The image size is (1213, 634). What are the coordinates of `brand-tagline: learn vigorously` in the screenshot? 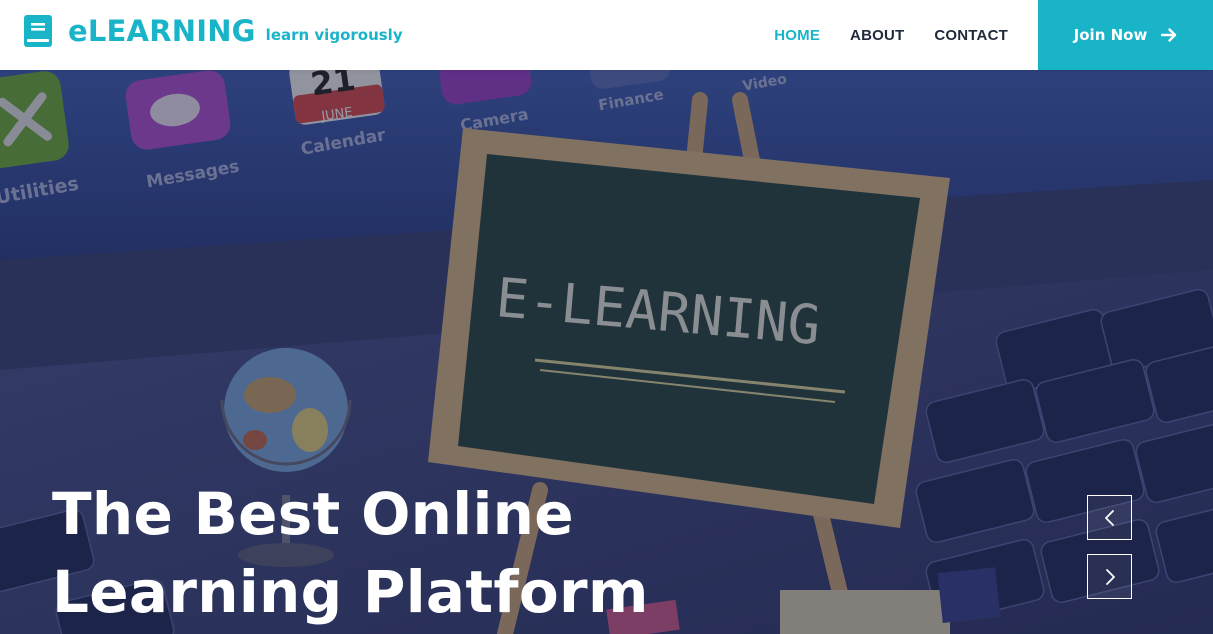 It's located at (334, 35).